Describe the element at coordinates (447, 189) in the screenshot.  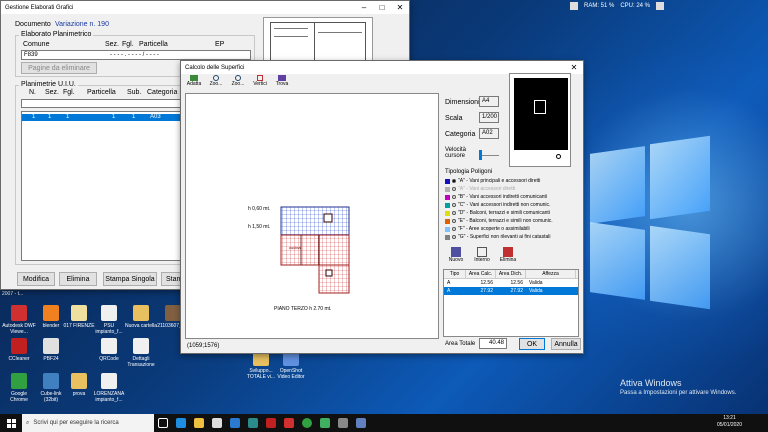
I see `color-swatch` at that location.